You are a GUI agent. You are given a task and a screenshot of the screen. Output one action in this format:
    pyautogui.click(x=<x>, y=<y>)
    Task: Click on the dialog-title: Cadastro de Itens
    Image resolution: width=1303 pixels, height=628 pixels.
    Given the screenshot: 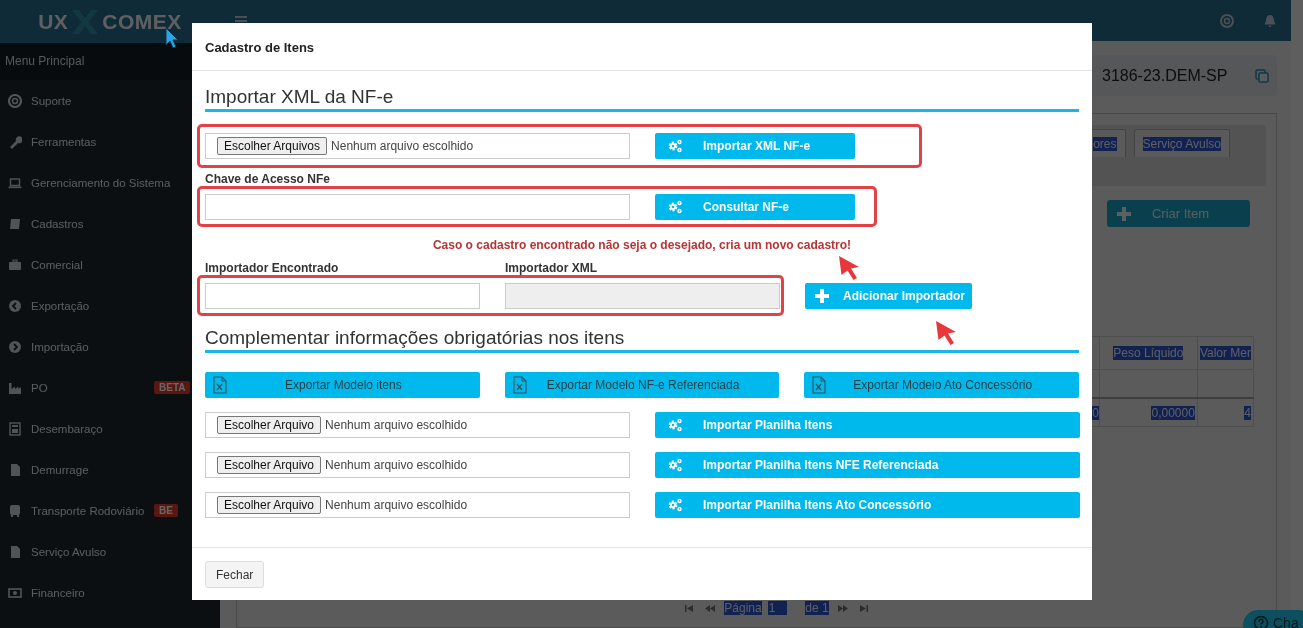 What is the action you would take?
    pyautogui.click(x=642, y=47)
    